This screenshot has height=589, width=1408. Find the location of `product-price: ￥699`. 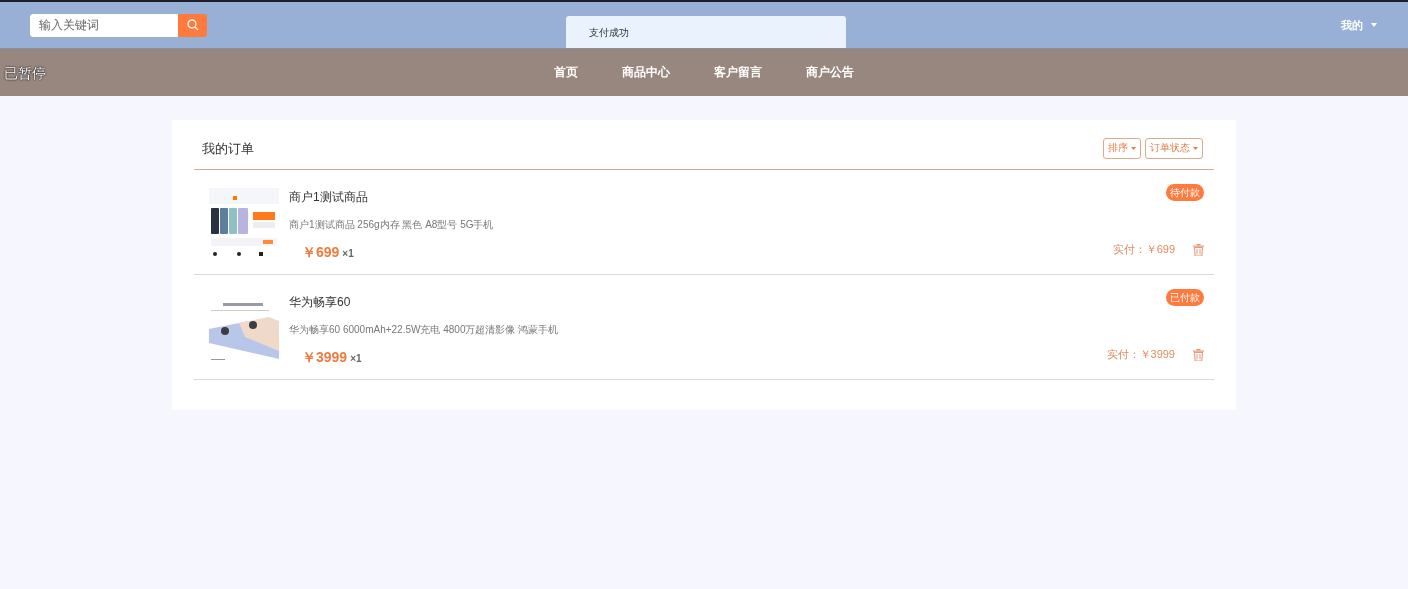

product-price: ￥699 is located at coordinates (321, 253).